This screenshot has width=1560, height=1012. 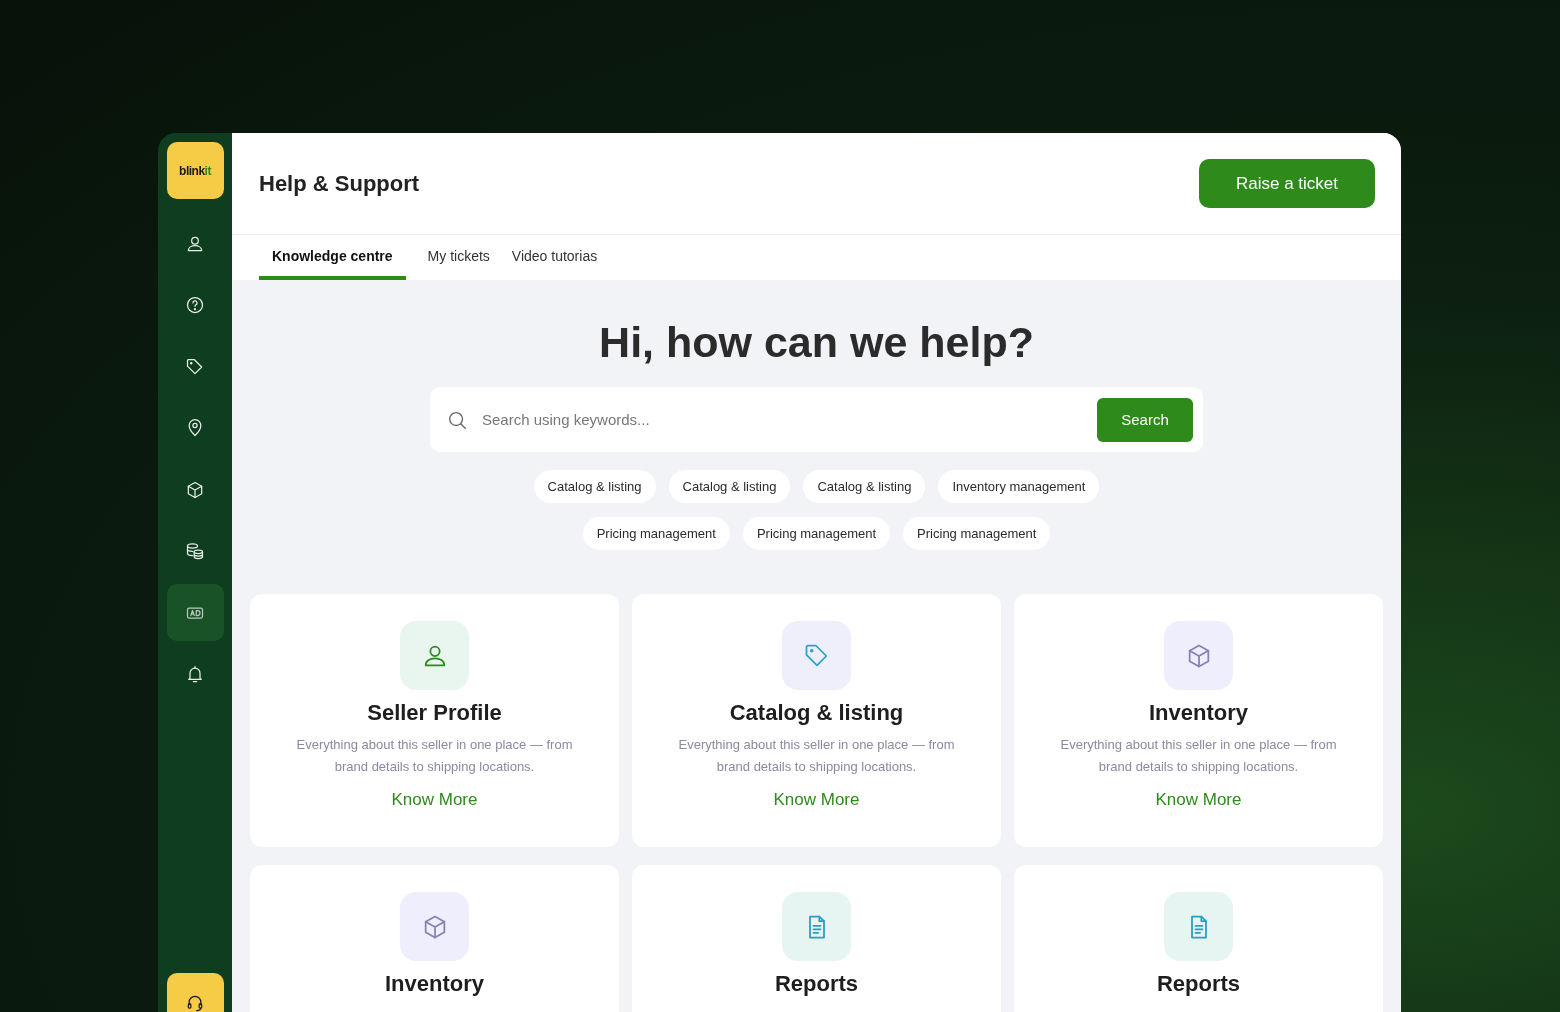 What do you see at coordinates (195, 551) in the screenshot?
I see `coins-icon` at bounding box center [195, 551].